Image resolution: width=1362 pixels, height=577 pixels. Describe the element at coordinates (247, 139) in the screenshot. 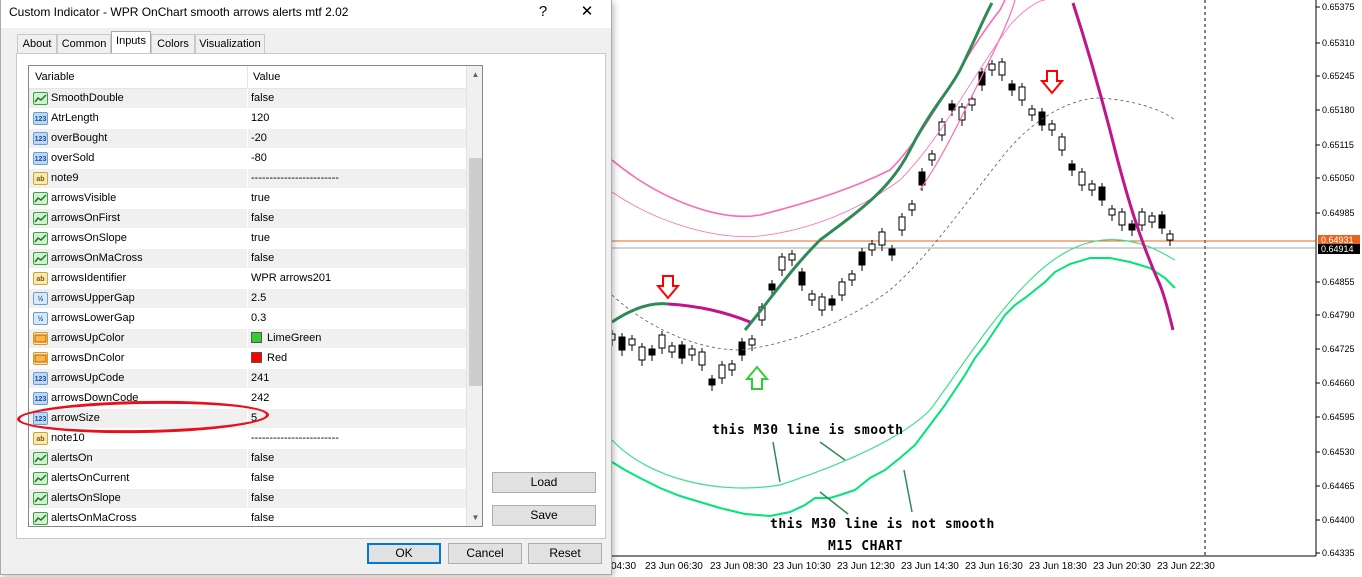

I see `table-row: 123 overBought -20` at that location.